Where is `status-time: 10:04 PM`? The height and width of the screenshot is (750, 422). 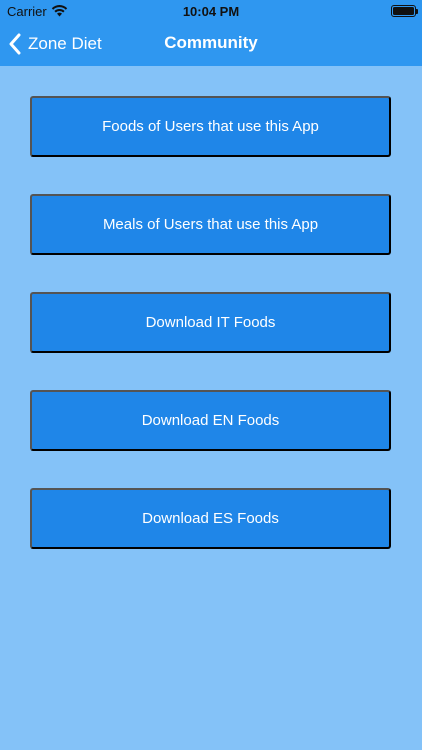 status-time: 10:04 PM is located at coordinates (211, 11).